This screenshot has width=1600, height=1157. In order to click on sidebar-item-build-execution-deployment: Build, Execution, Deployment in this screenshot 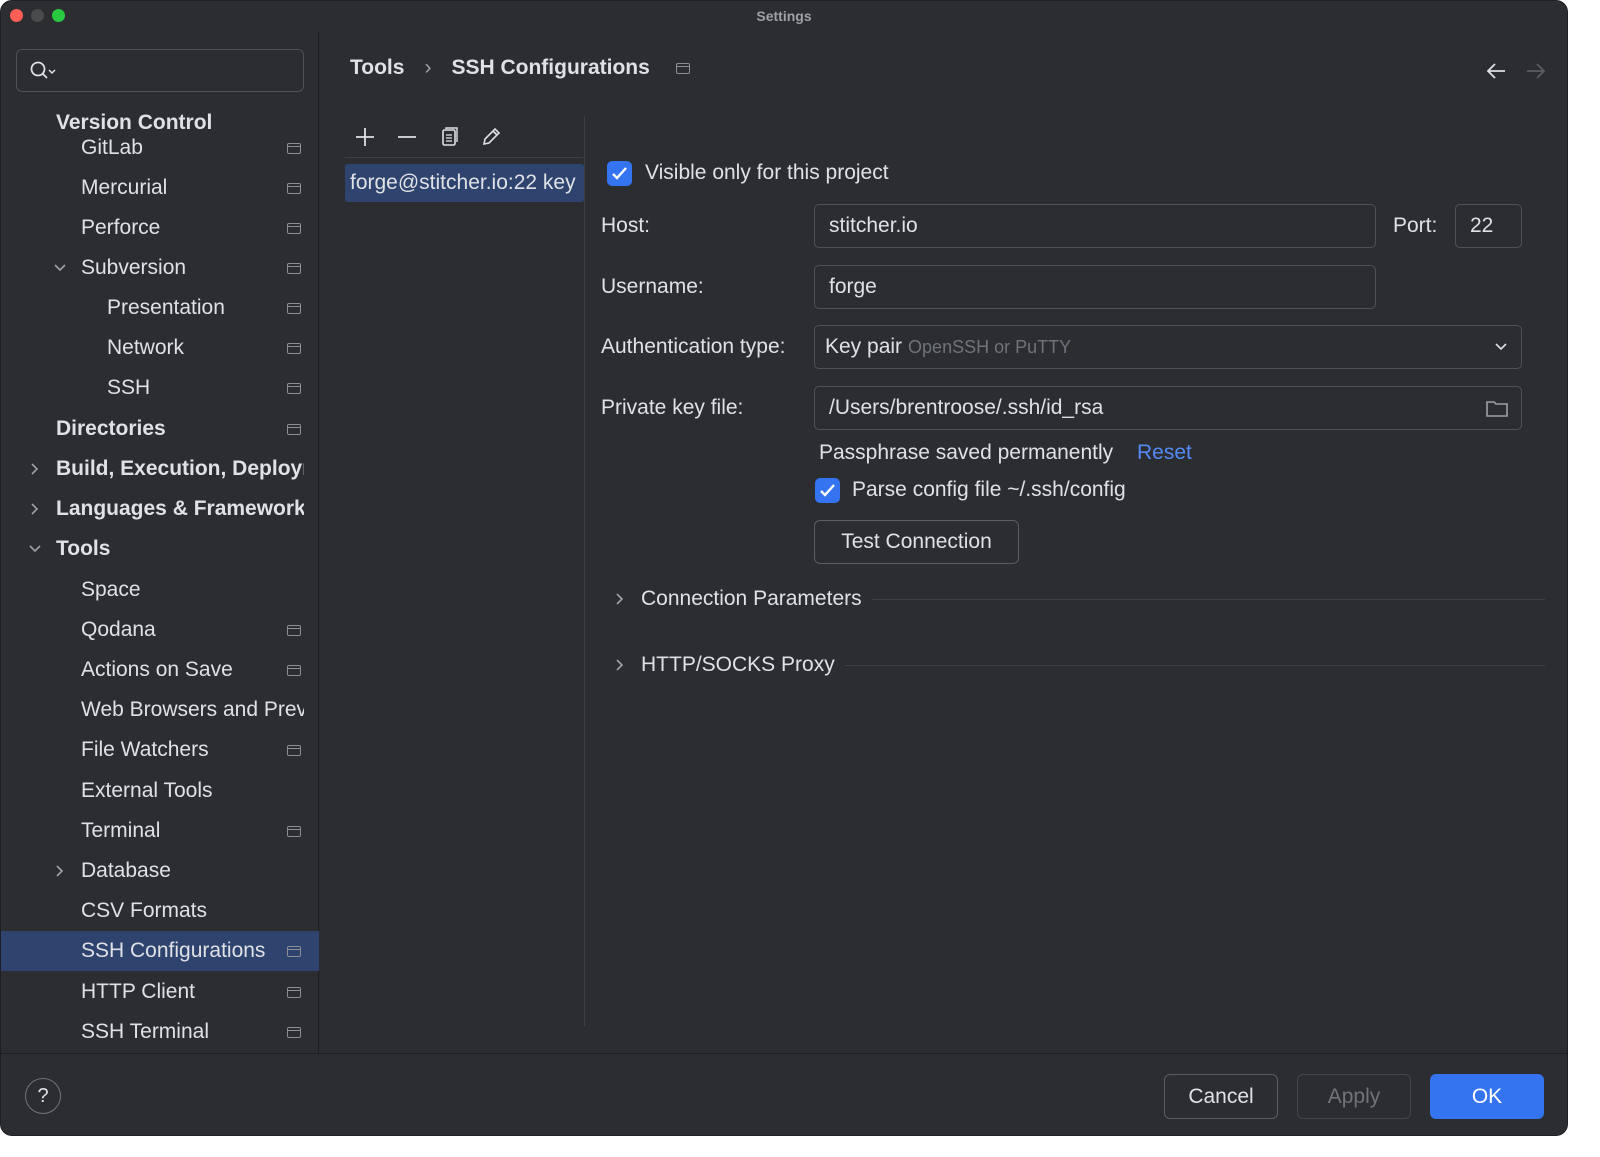, I will do `click(160, 469)`.